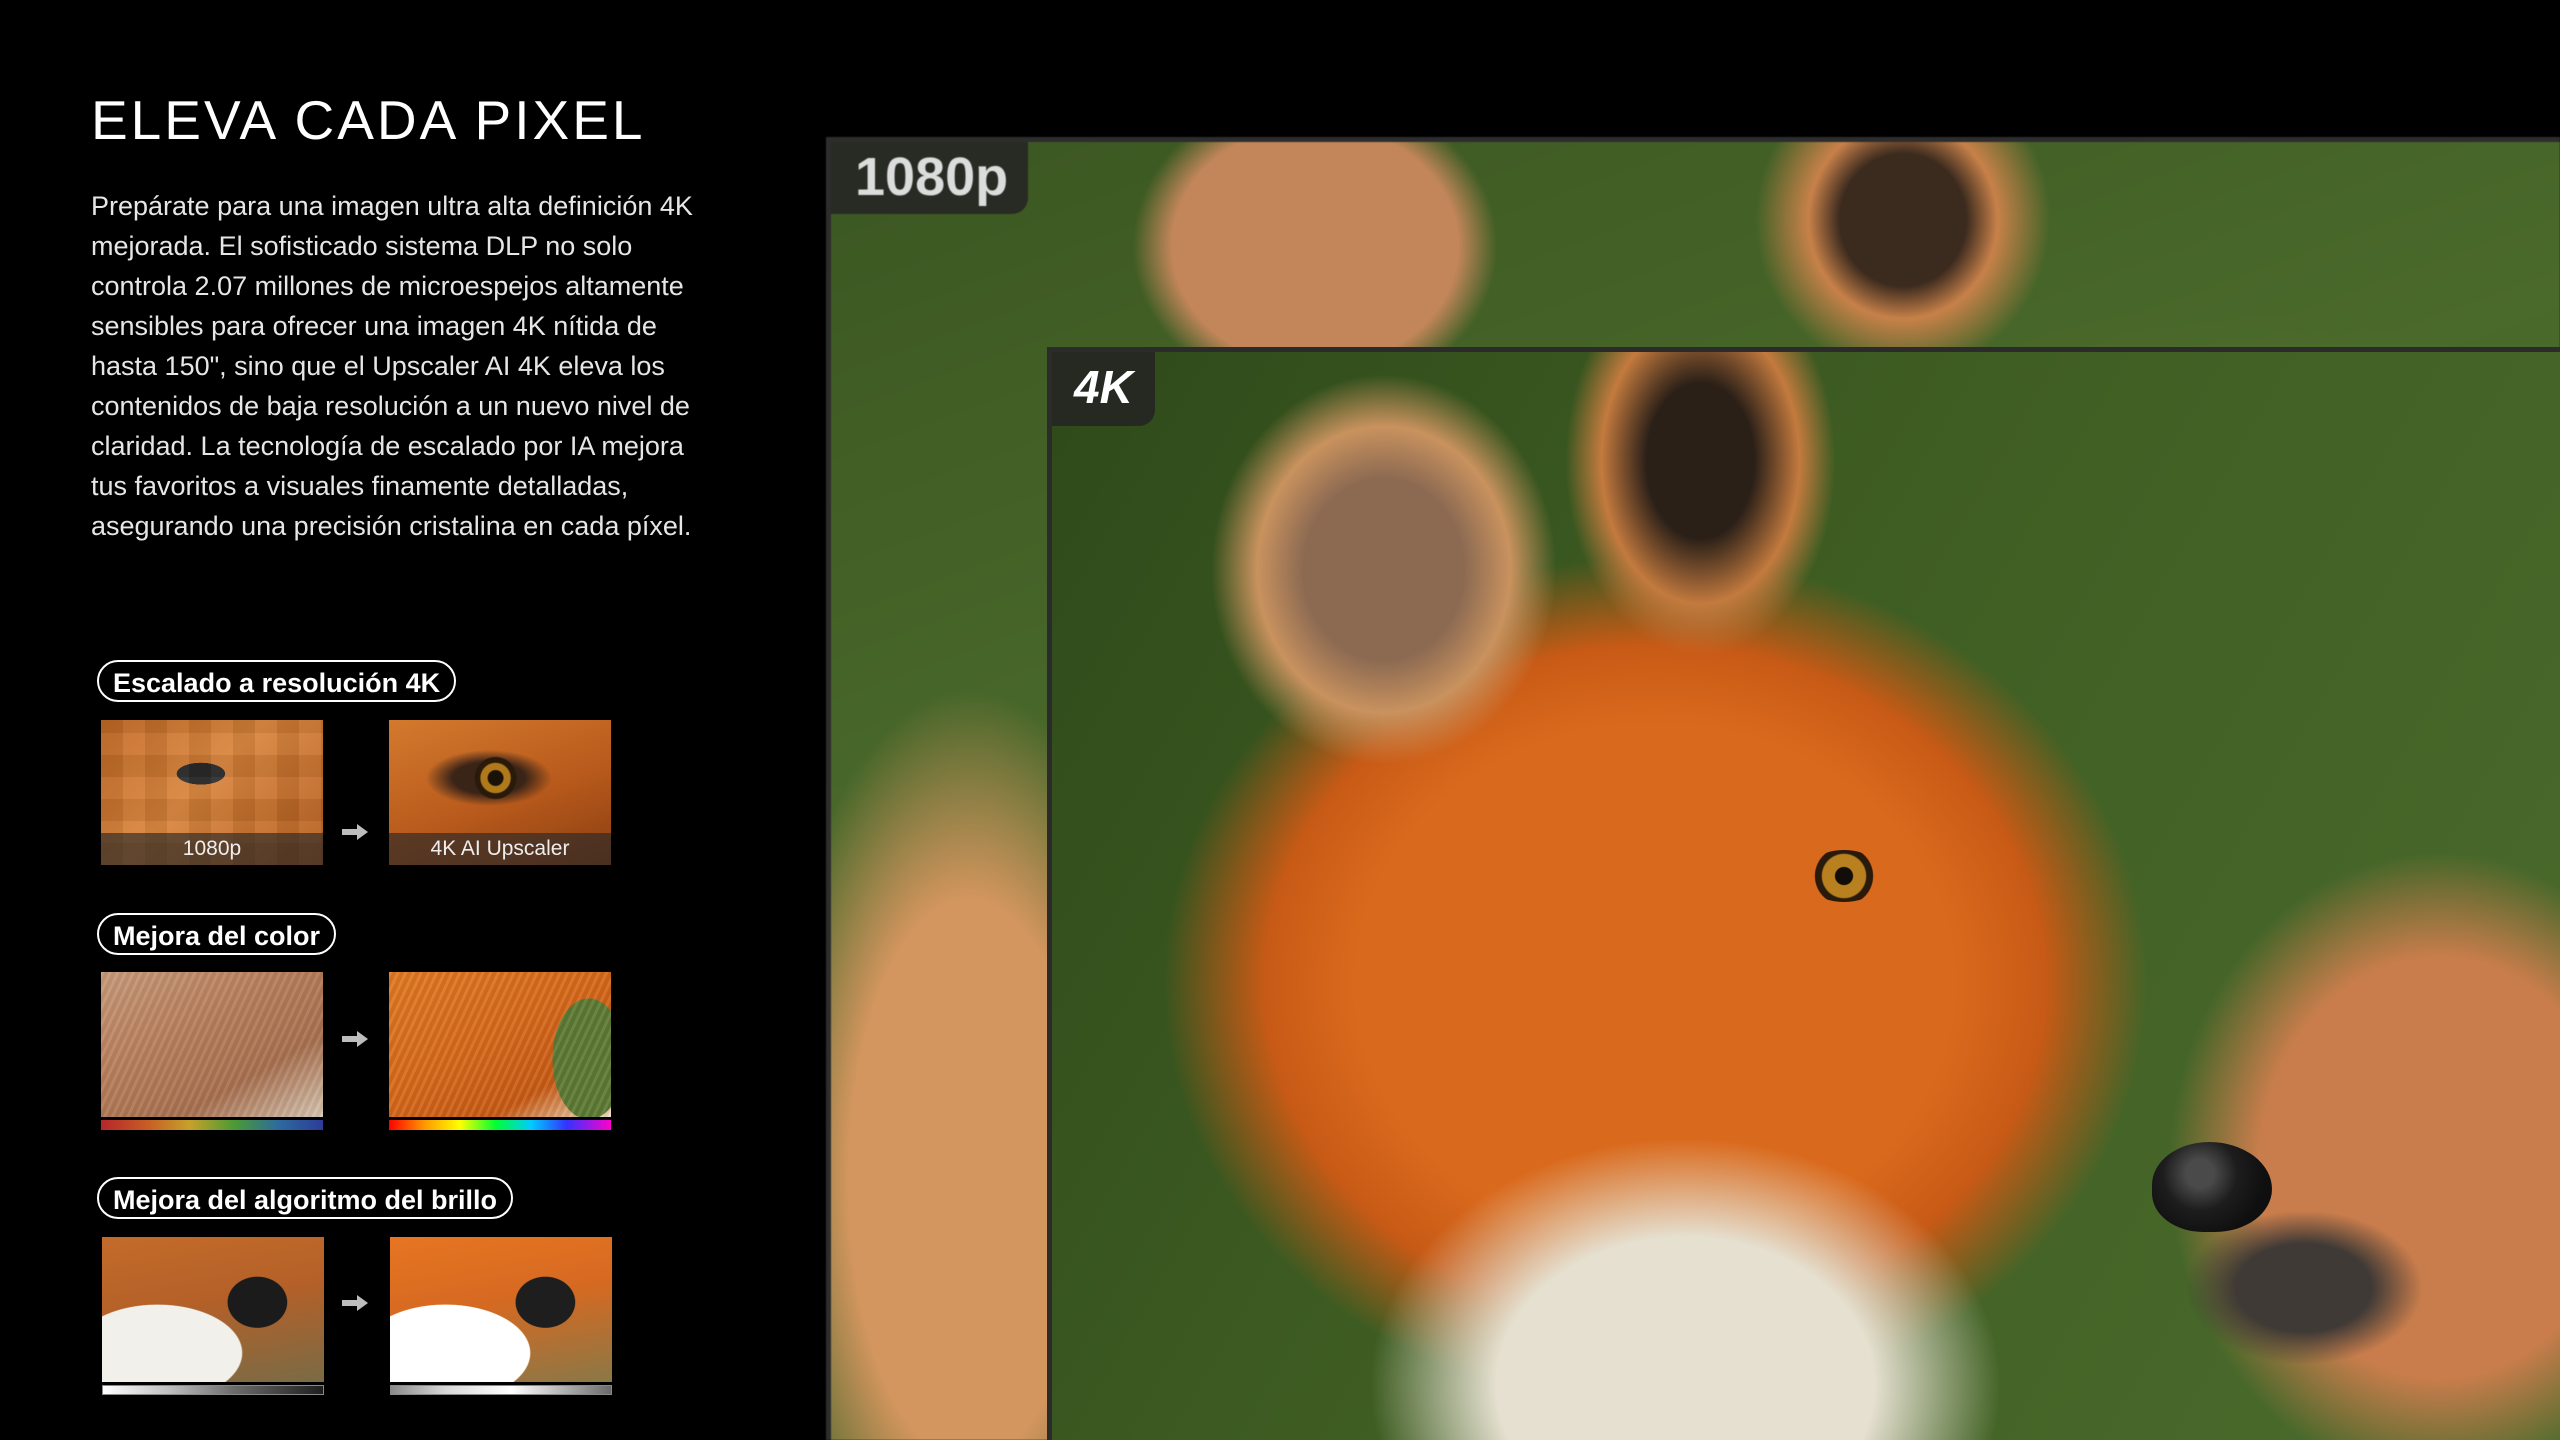 The width and height of the screenshot is (2560, 1440). What do you see at coordinates (217, 934) in the screenshot?
I see `feature-label-color: Mejora del color` at bounding box center [217, 934].